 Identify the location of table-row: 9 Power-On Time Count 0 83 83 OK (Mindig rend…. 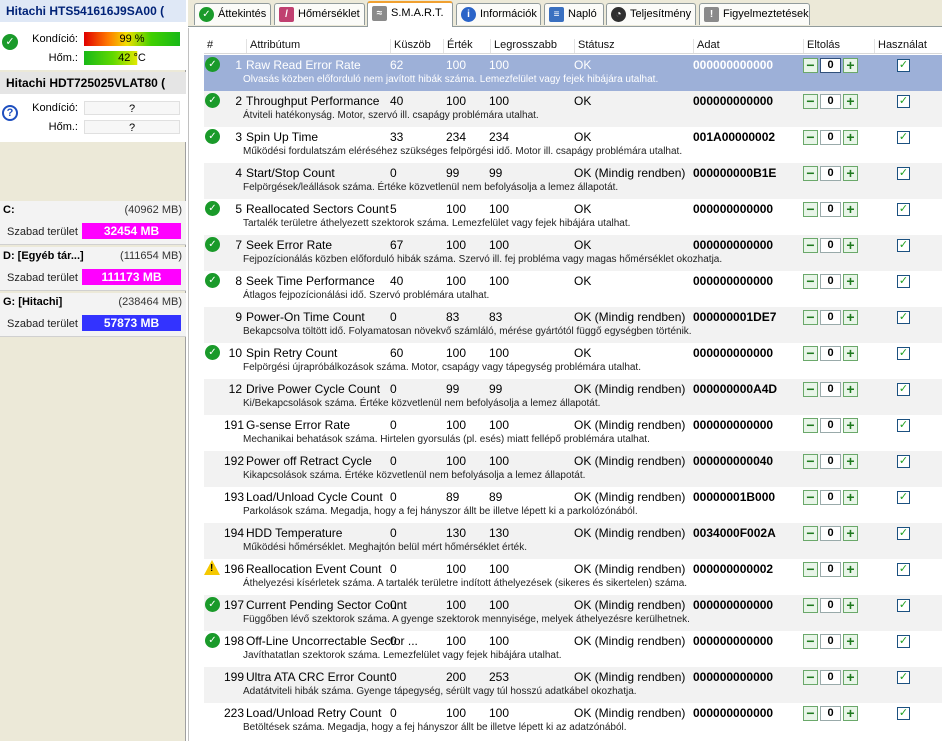
(573, 325).